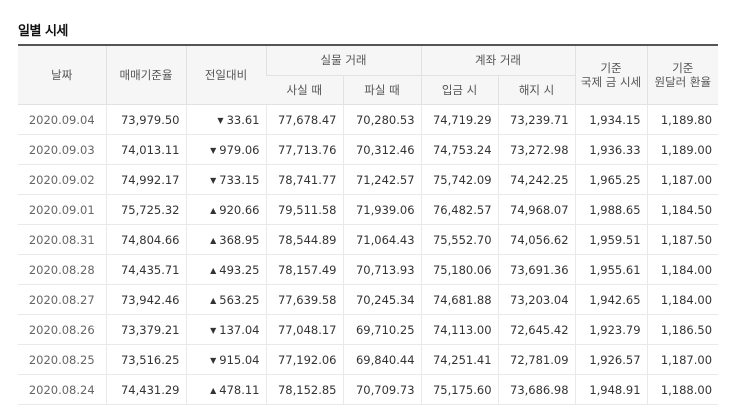  I want to click on change-value: 920.66, so click(239, 209).